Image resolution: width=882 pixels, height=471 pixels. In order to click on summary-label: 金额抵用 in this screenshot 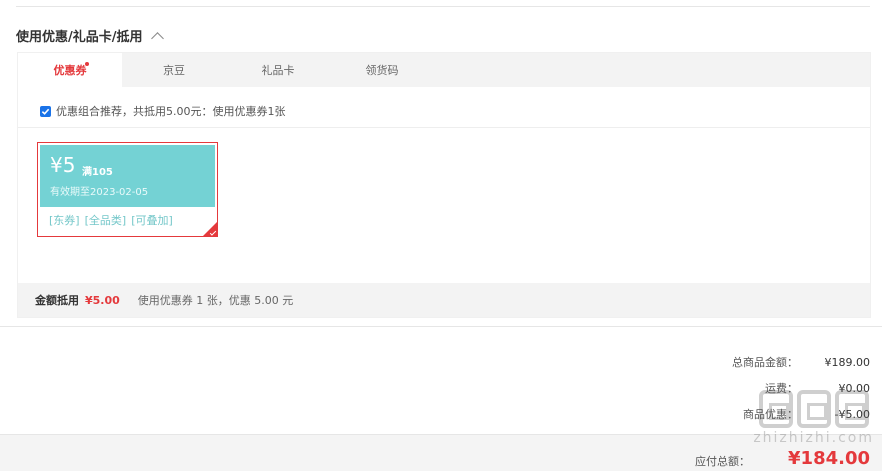, I will do `click(57, 300)`.